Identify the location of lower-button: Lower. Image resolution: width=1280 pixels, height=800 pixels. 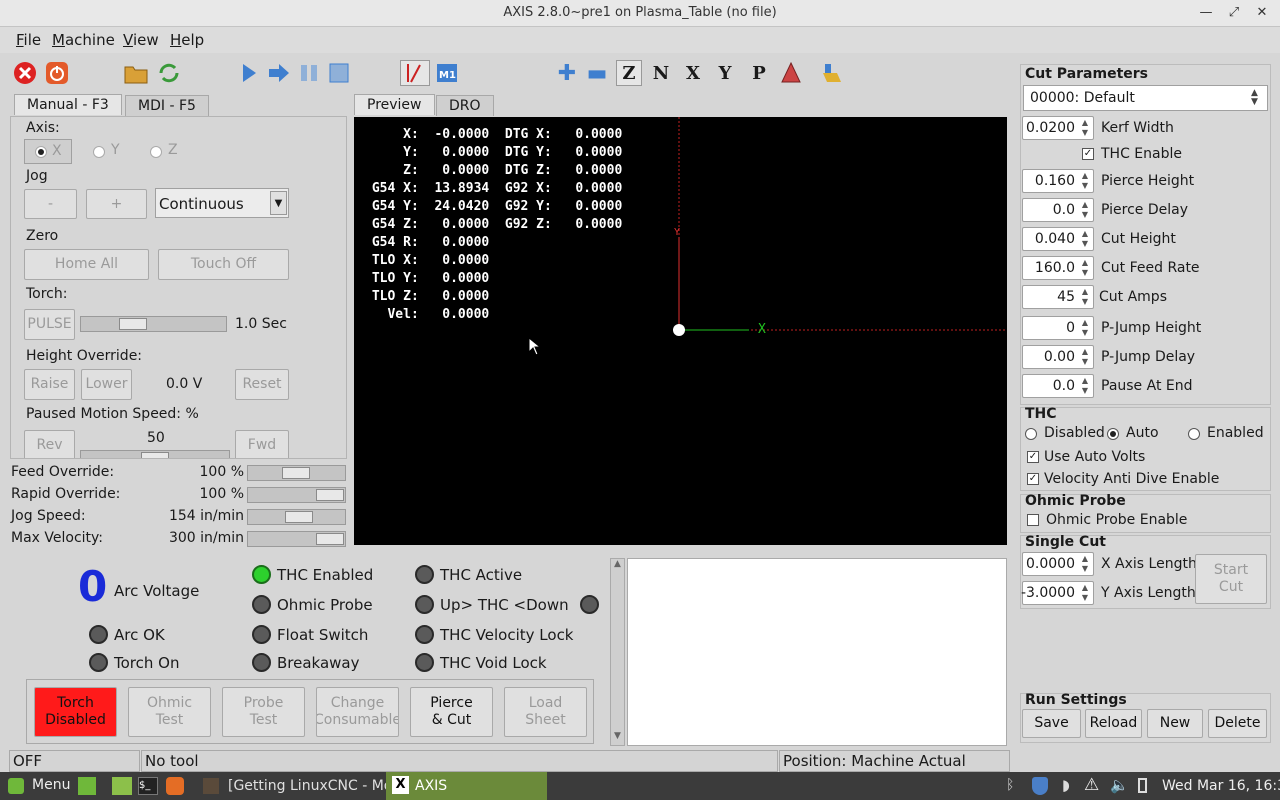
(106, 384).